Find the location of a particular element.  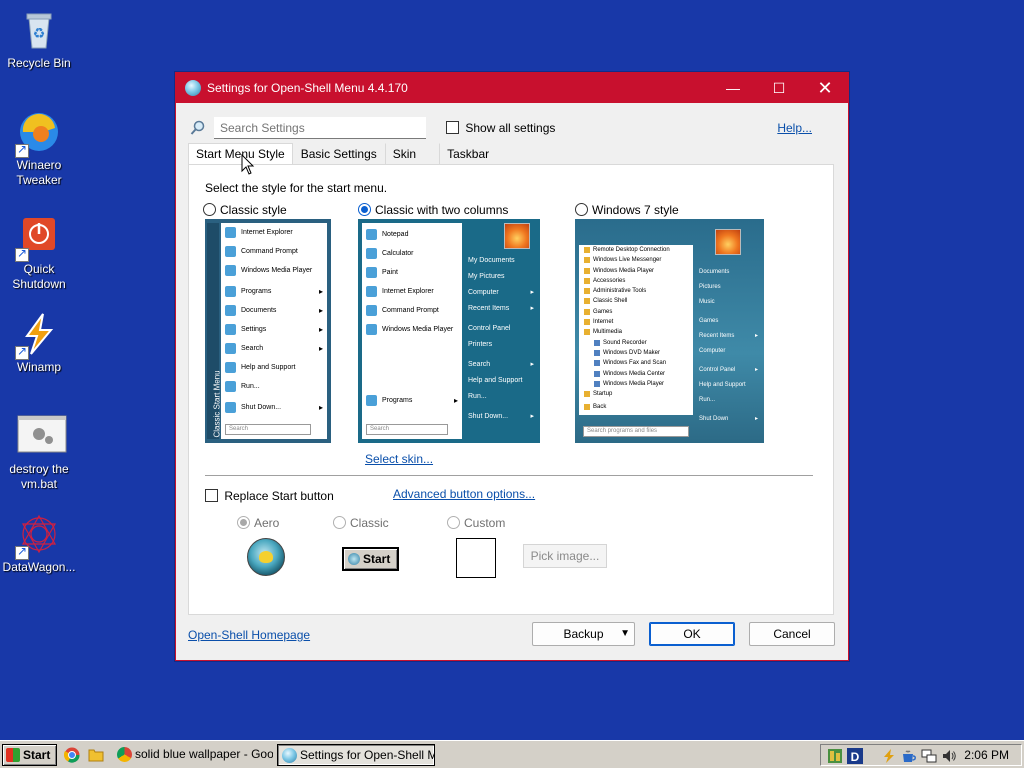

backup-label: Backup is located at coordinates (583, 634).